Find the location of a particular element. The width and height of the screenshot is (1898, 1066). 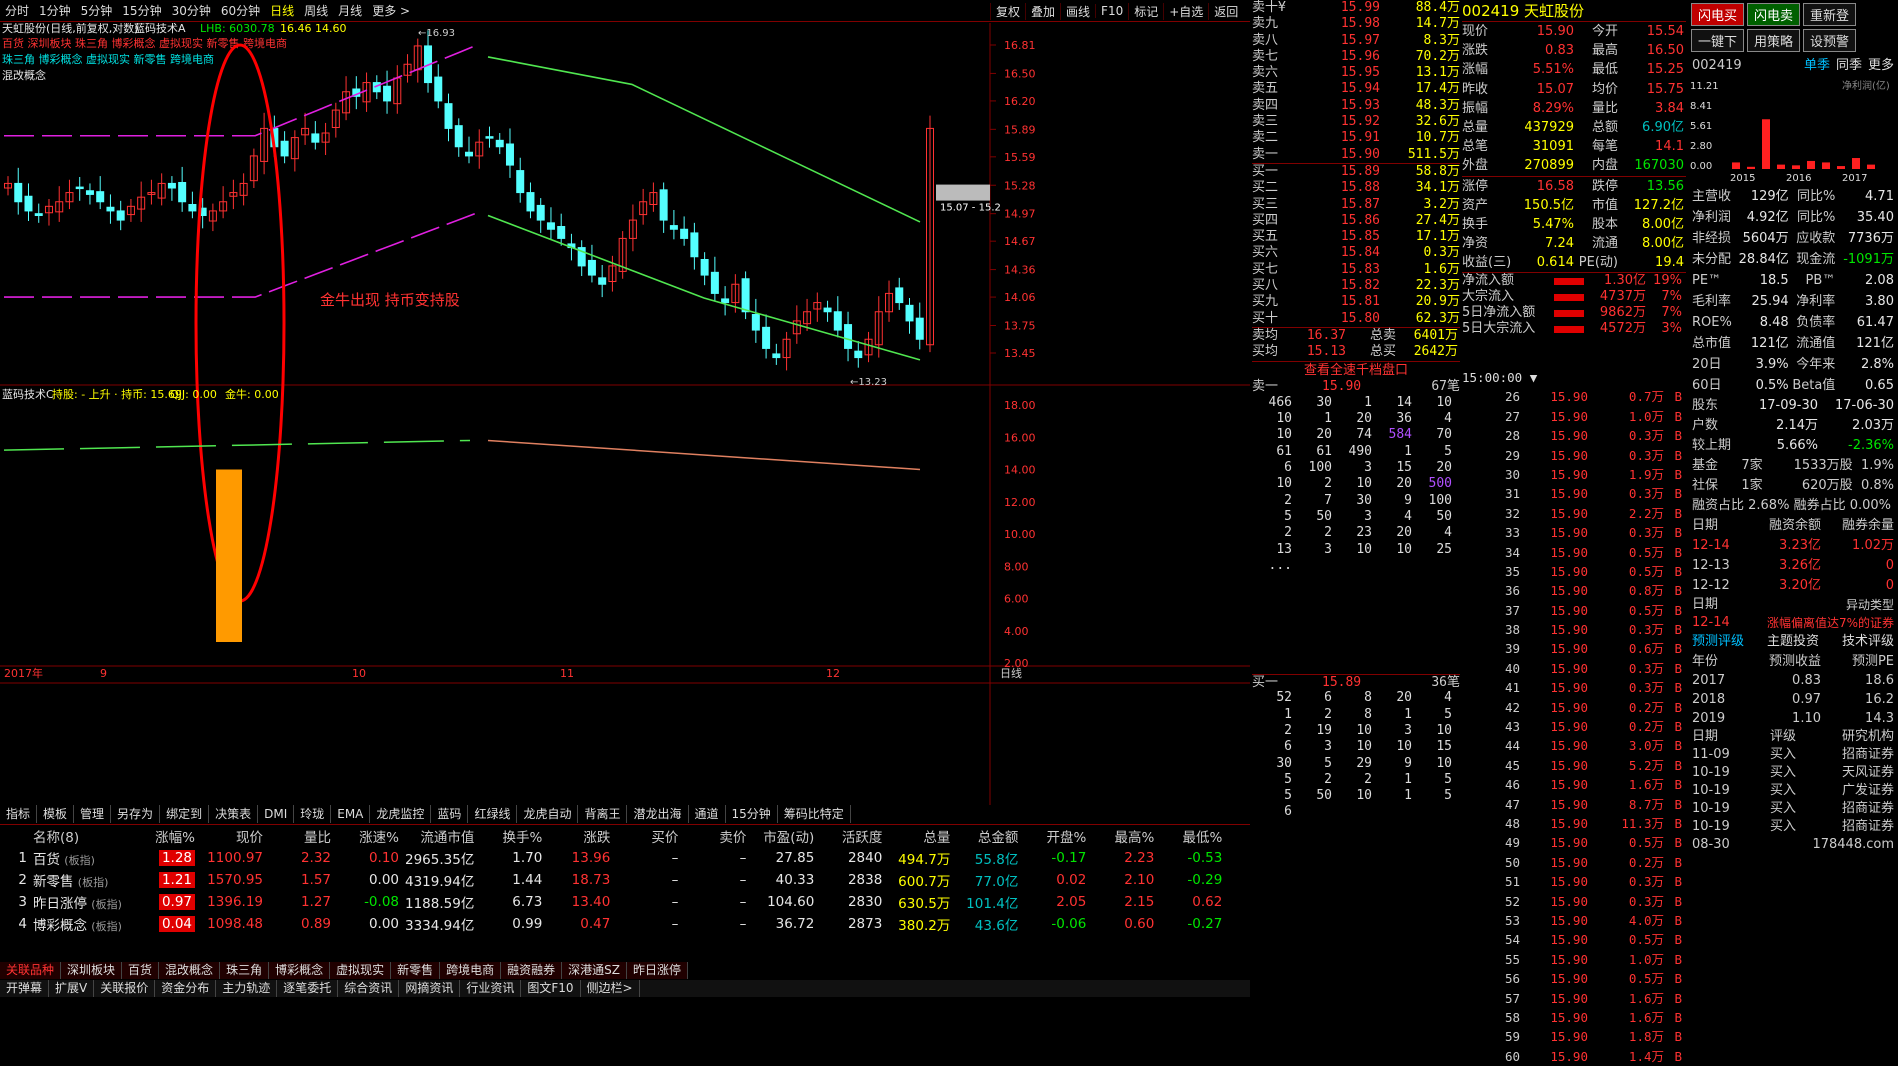

related-tab-6: 虚拟现实 is located at coordinates (361, 970).